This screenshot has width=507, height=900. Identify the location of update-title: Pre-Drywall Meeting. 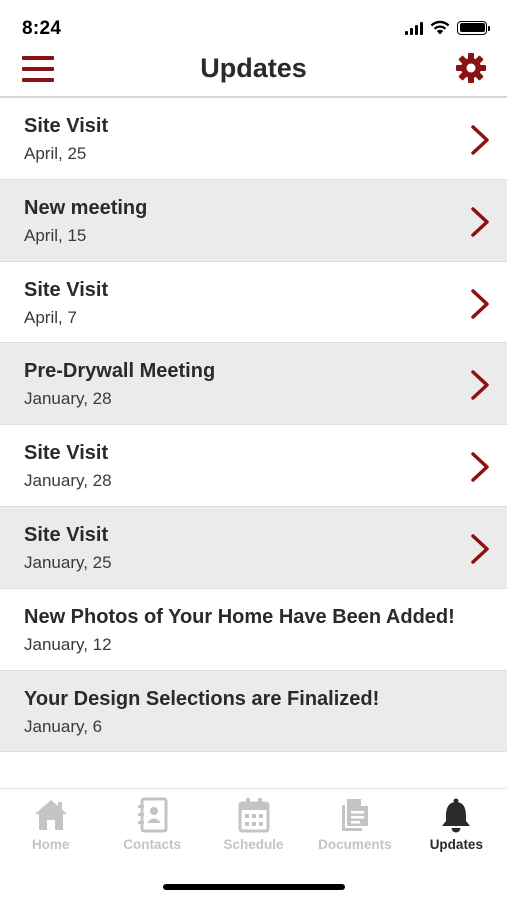
(120, 371).